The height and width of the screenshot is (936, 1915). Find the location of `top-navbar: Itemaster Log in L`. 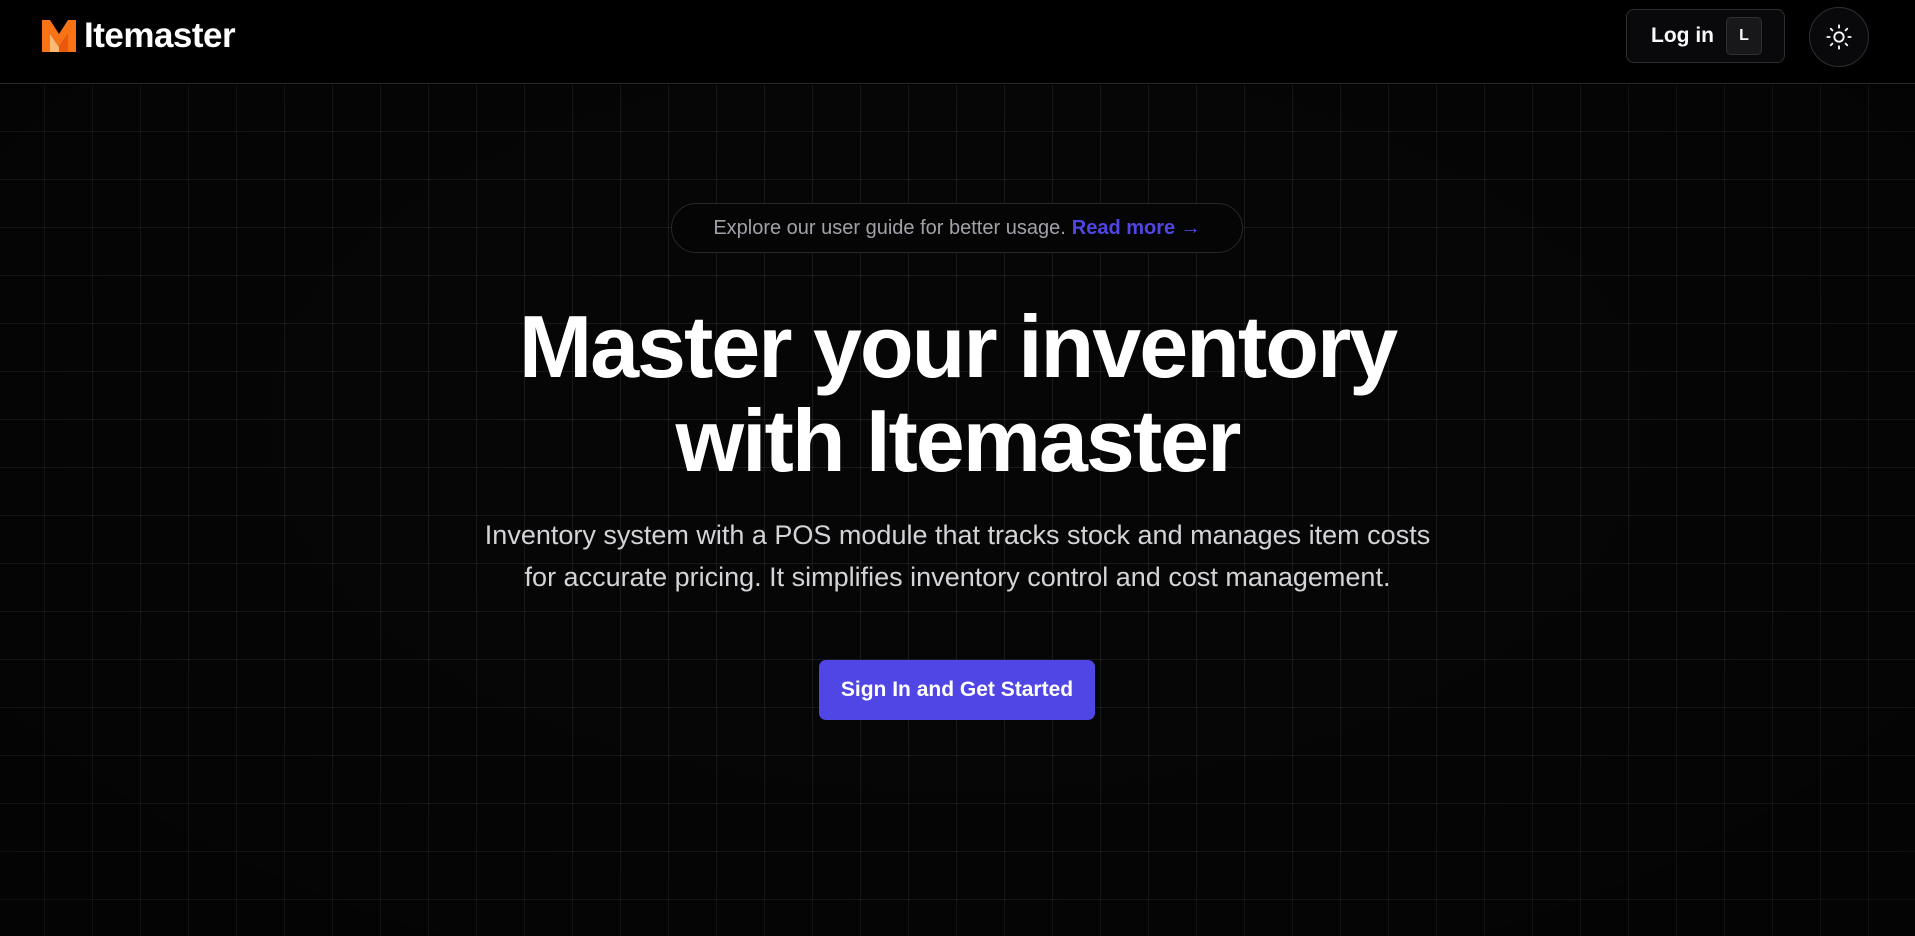

top-navbar: Itemaster Log in L is located at coordinates (957, 42).